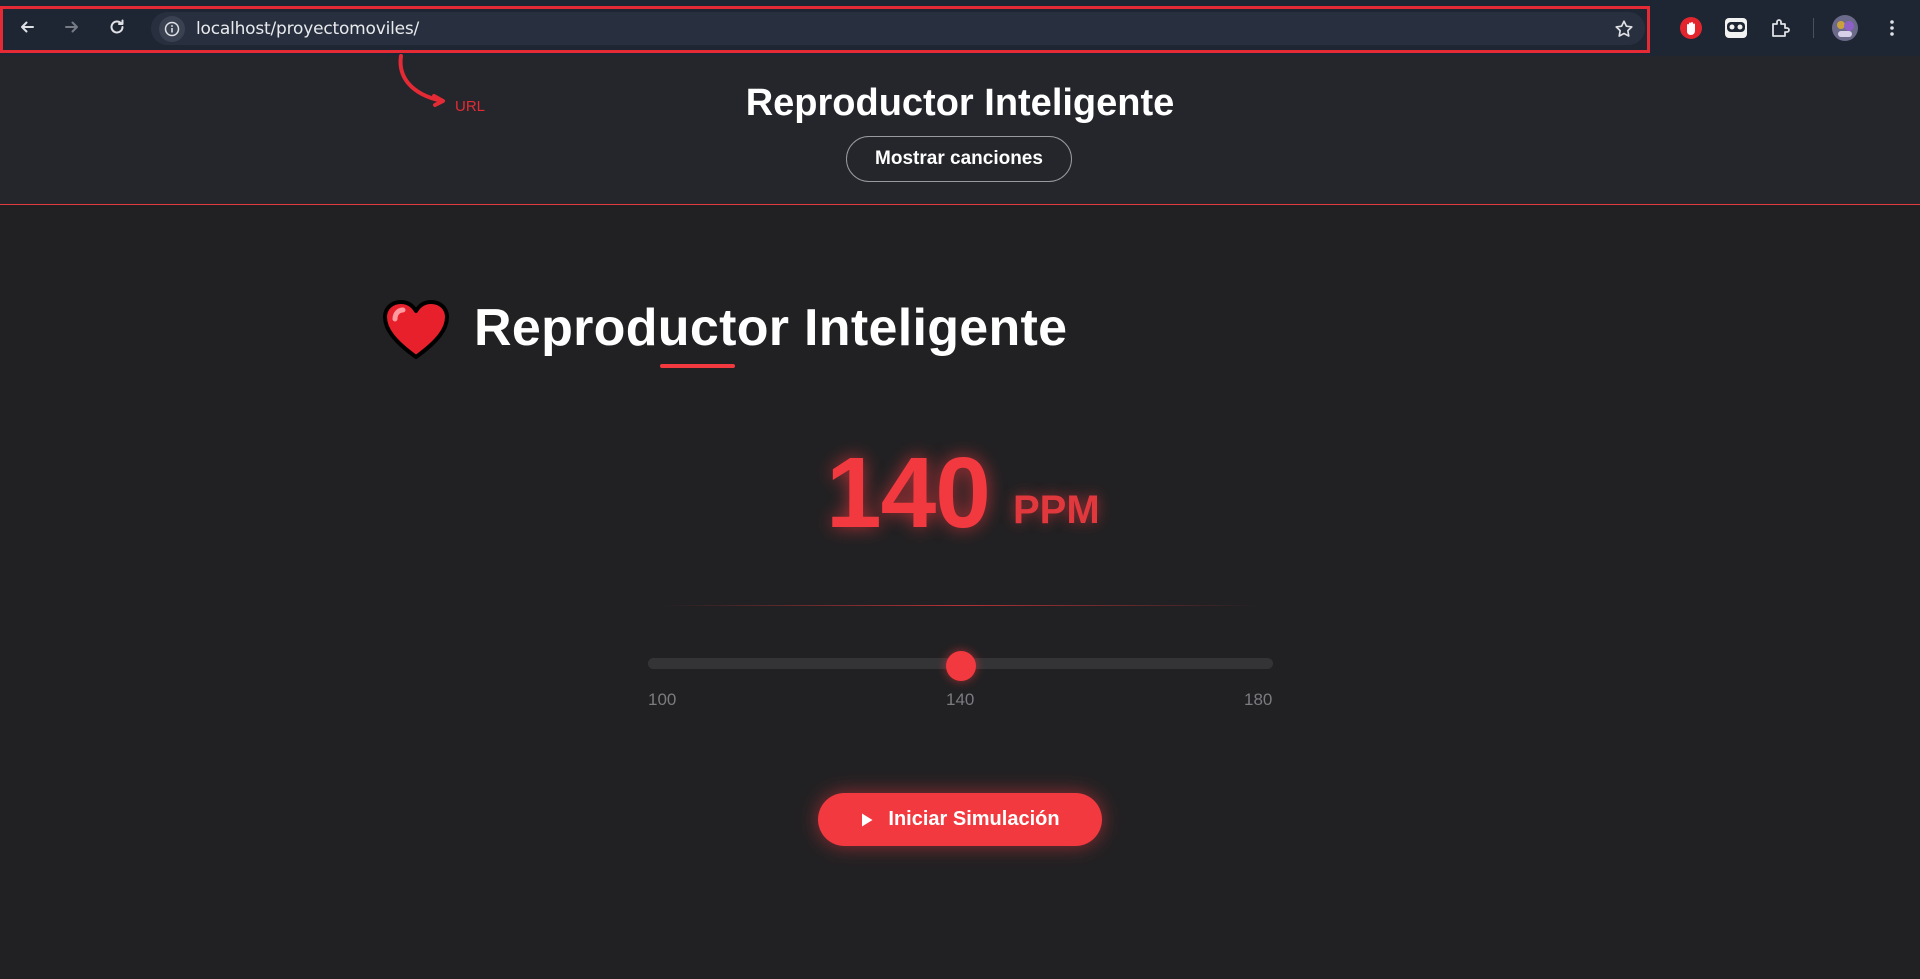 This screenshot has width=1920, height=979. I want to click on bpm-value: 140, so click(908, 493).